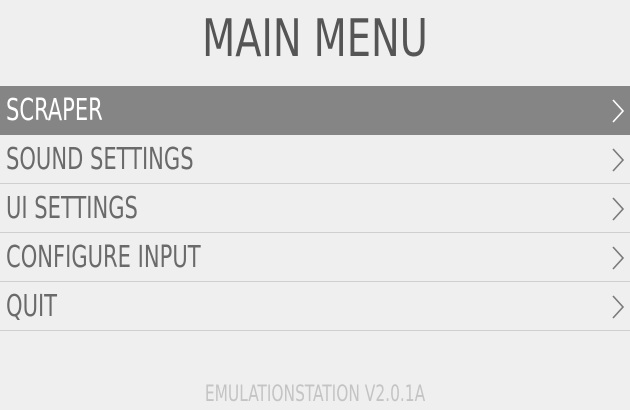  Describe the element at coordinates (100, 159) in the screenshot. I see `menu-item-label: SOUND SETTINGS` at that location.